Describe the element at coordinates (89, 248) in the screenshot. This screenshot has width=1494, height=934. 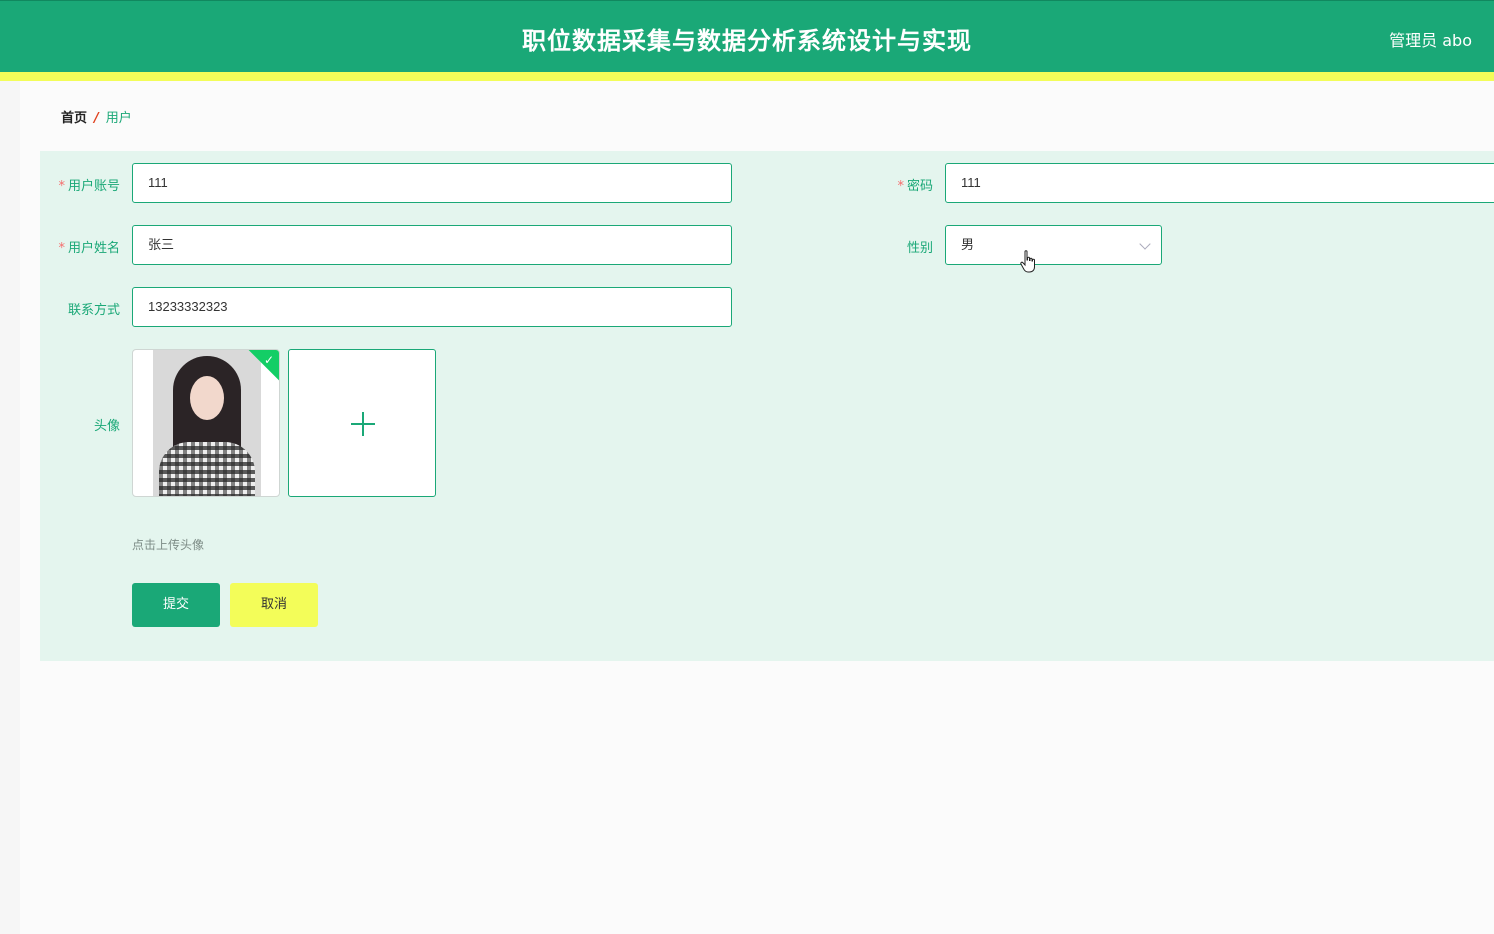
I see `name-label: * 用户姓名` at that location.